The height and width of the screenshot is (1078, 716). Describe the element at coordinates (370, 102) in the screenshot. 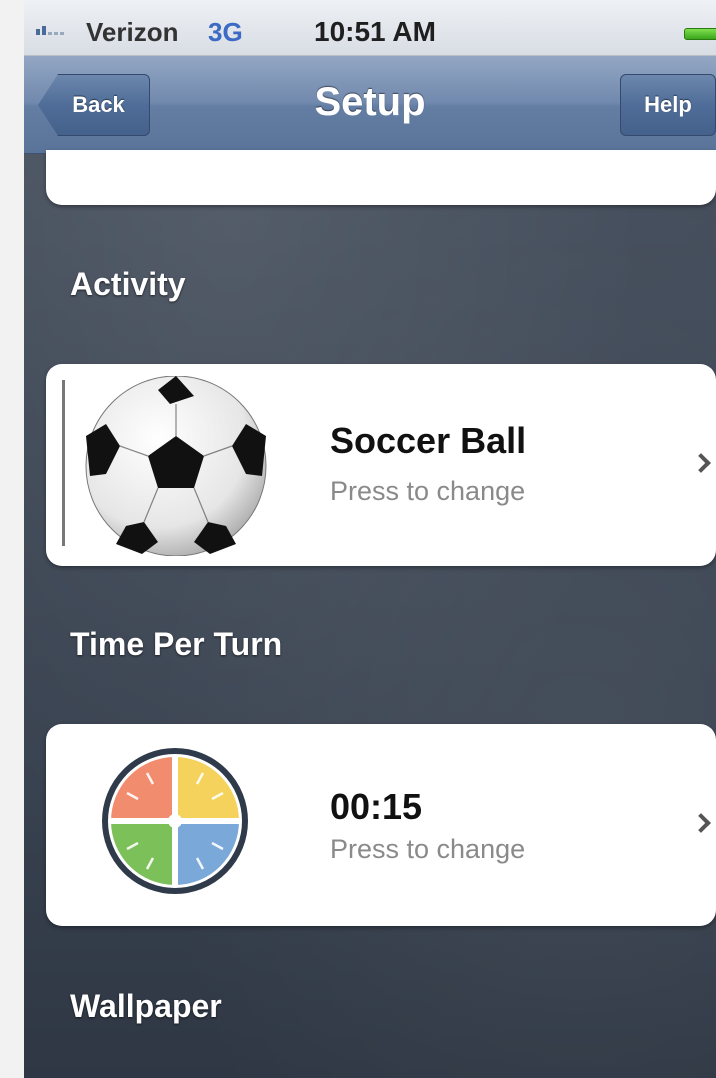

I see `page-title: Setup` at that location.